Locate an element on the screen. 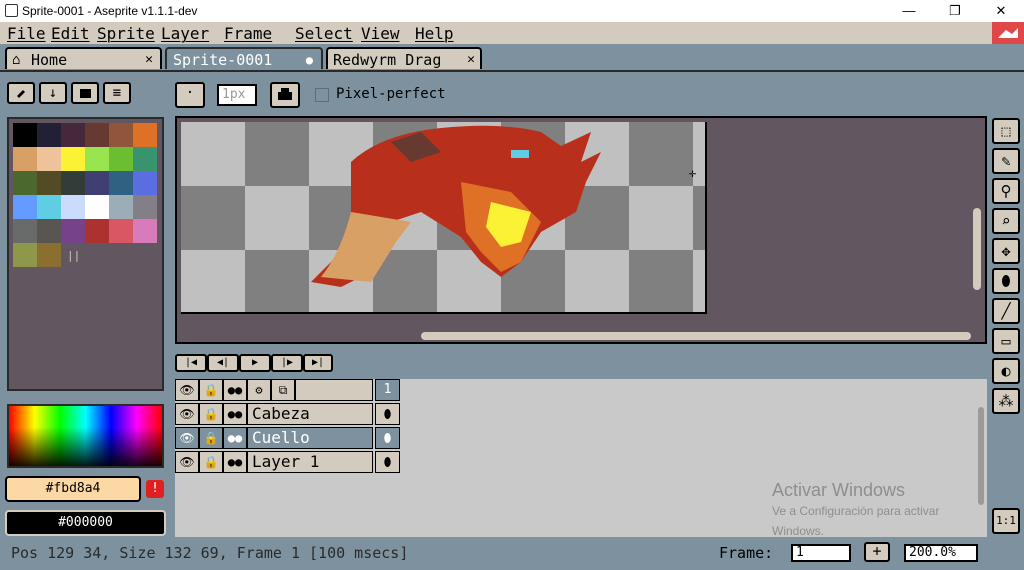 The image size is (1024, 570). edit-palette-button is located at coordinates (21, 93).